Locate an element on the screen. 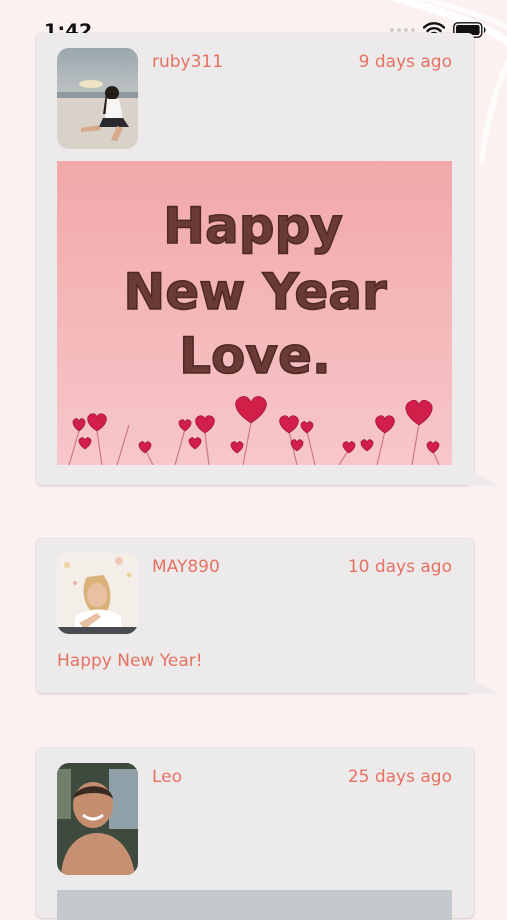 The height and width of the screenshot is (920, 507). greeting-line: Happy is located at coordinates (253, 226).